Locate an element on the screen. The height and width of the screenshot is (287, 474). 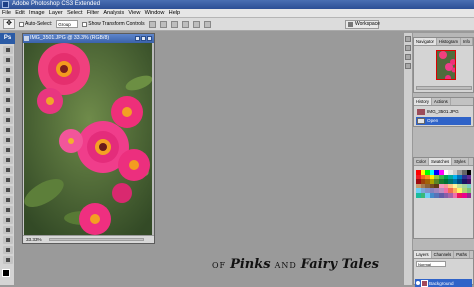
gradient-tool-icon is located at coordinates (8, 160).